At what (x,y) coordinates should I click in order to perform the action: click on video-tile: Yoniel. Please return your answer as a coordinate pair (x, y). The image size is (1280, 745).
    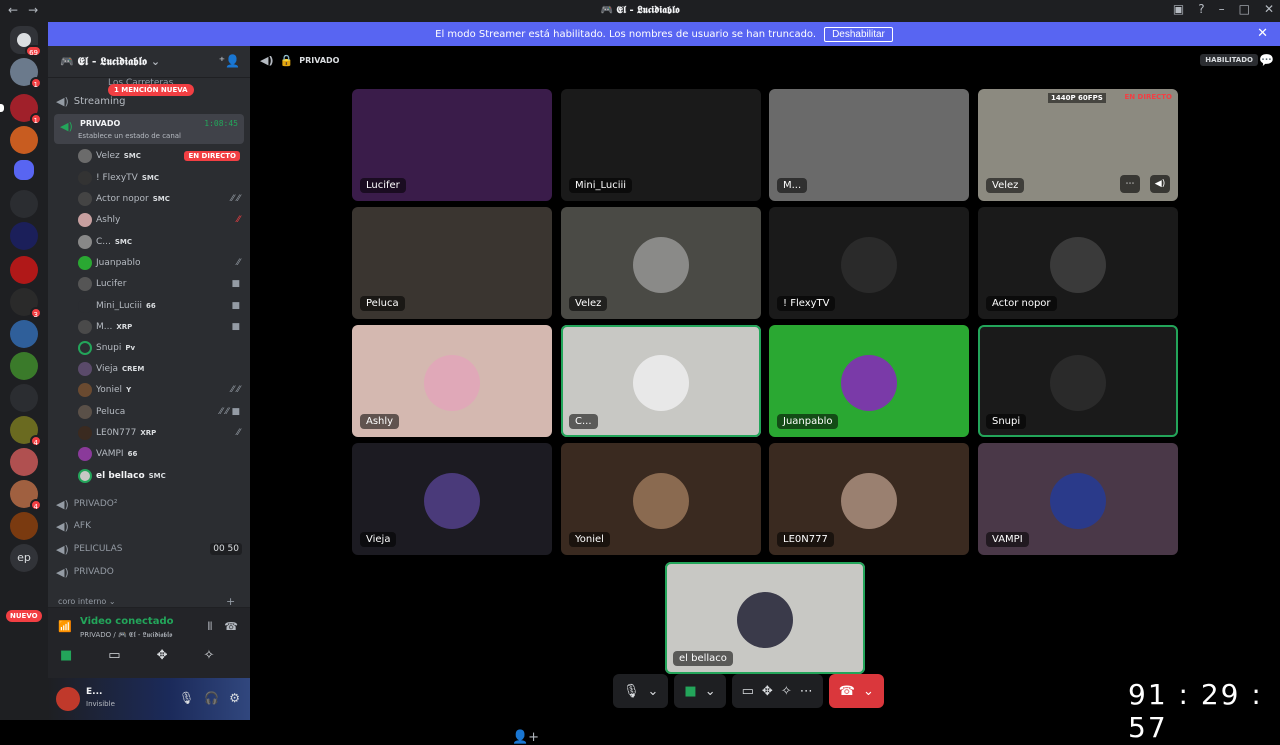
    Looking at the image, I should click on (661, 499).